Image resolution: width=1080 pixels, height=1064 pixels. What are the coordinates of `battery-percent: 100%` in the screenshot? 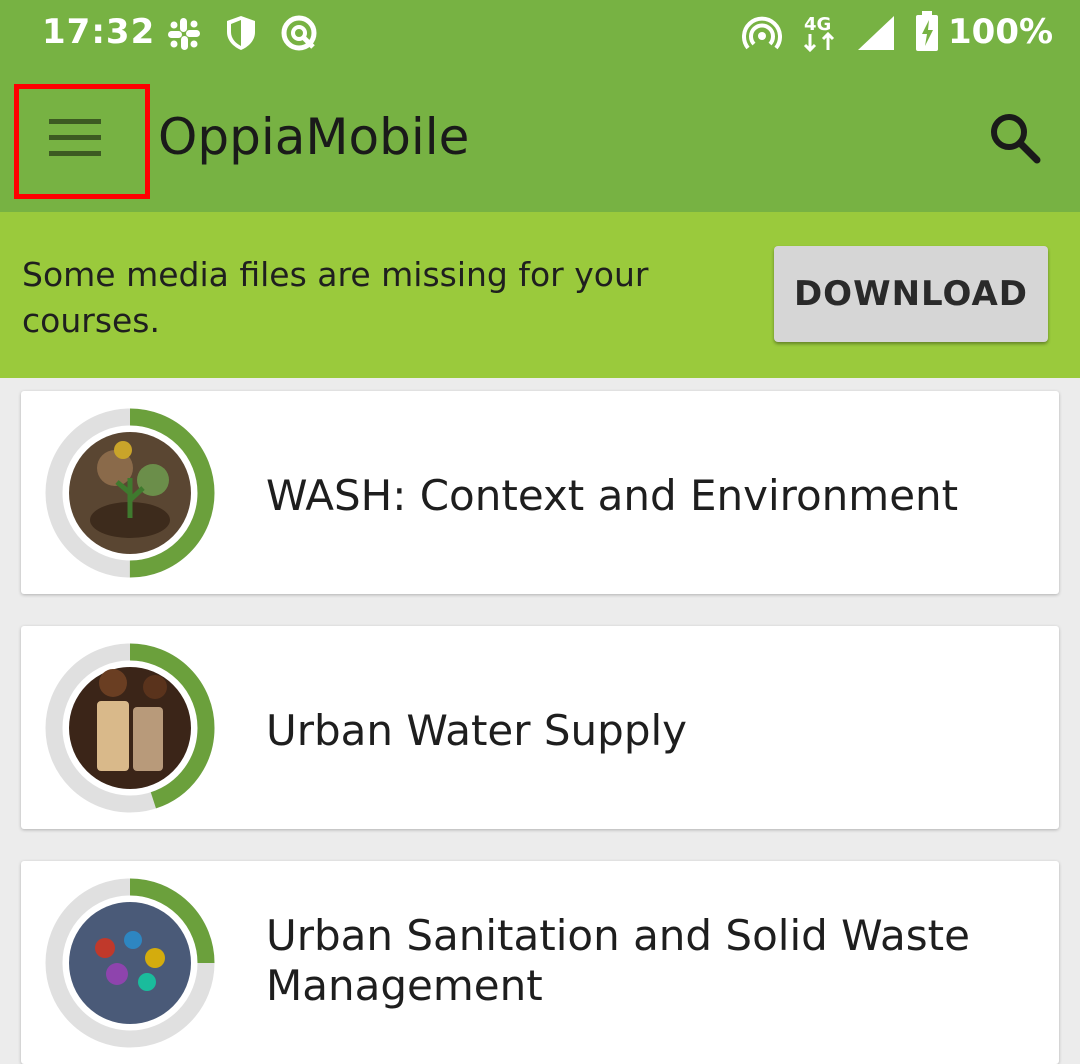 It's located at (1001, 32).